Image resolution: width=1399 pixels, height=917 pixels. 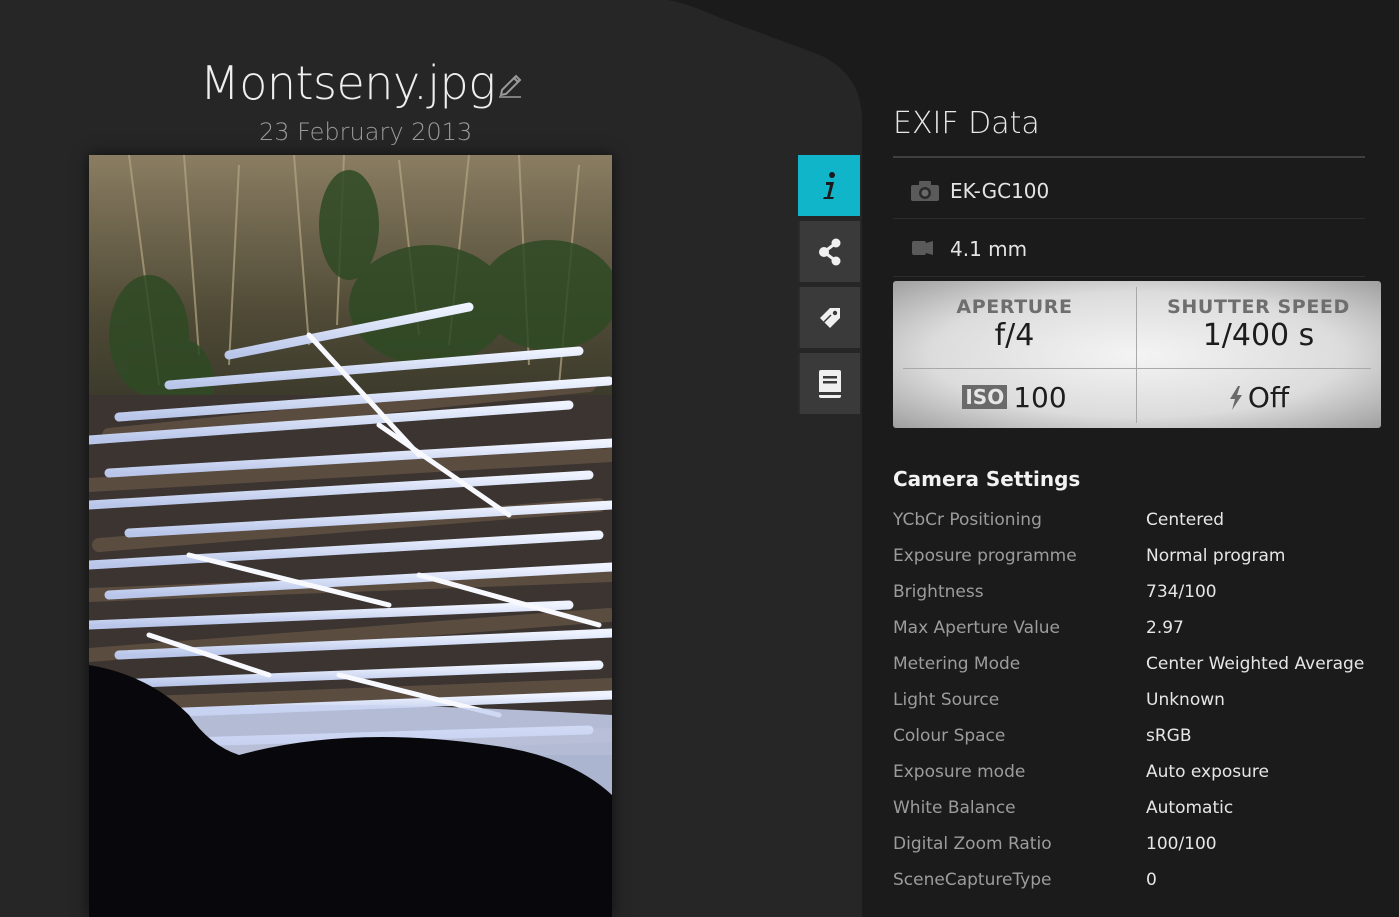 What do you see at coordinates (959, 772) in the screenshot?
I see `settings-key: Exposure mode` at bounding box center [959, 772].